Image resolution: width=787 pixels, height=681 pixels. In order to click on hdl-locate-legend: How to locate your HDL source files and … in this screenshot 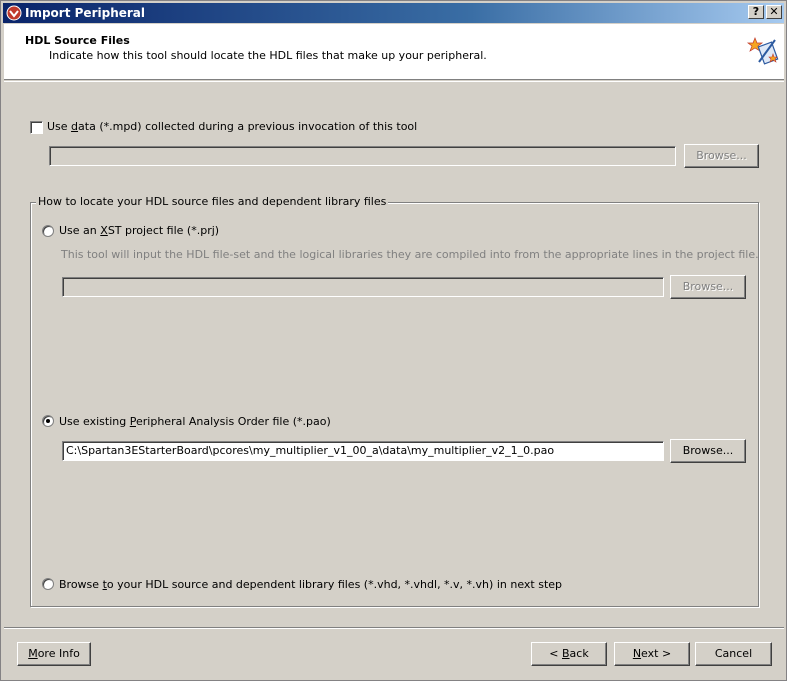, I will do `click(212, 202)`.